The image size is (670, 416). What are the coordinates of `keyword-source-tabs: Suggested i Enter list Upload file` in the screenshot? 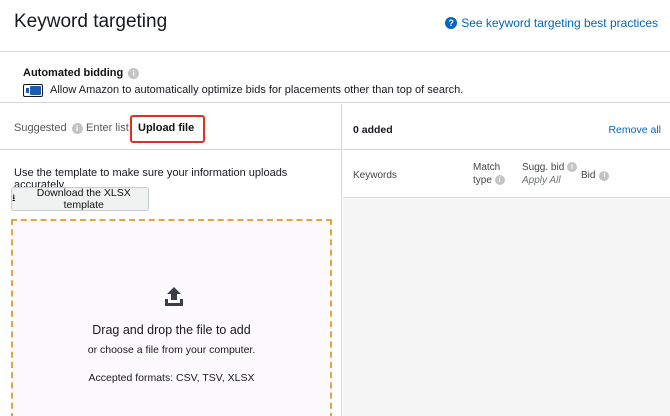 It's located at (171, 127).